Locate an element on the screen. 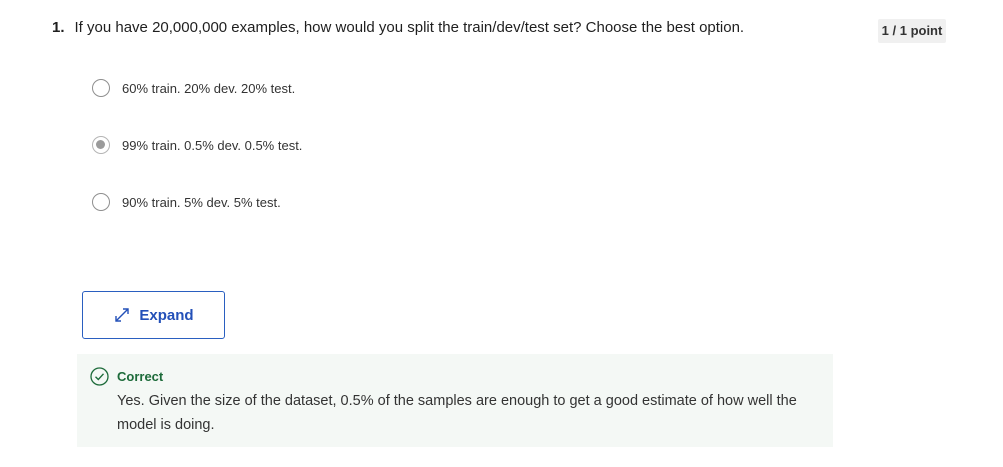 This screenshot has width=1003, height=467. option-label: 90% train. 5% dev. 5% test. is located at coordinates (201, 202).